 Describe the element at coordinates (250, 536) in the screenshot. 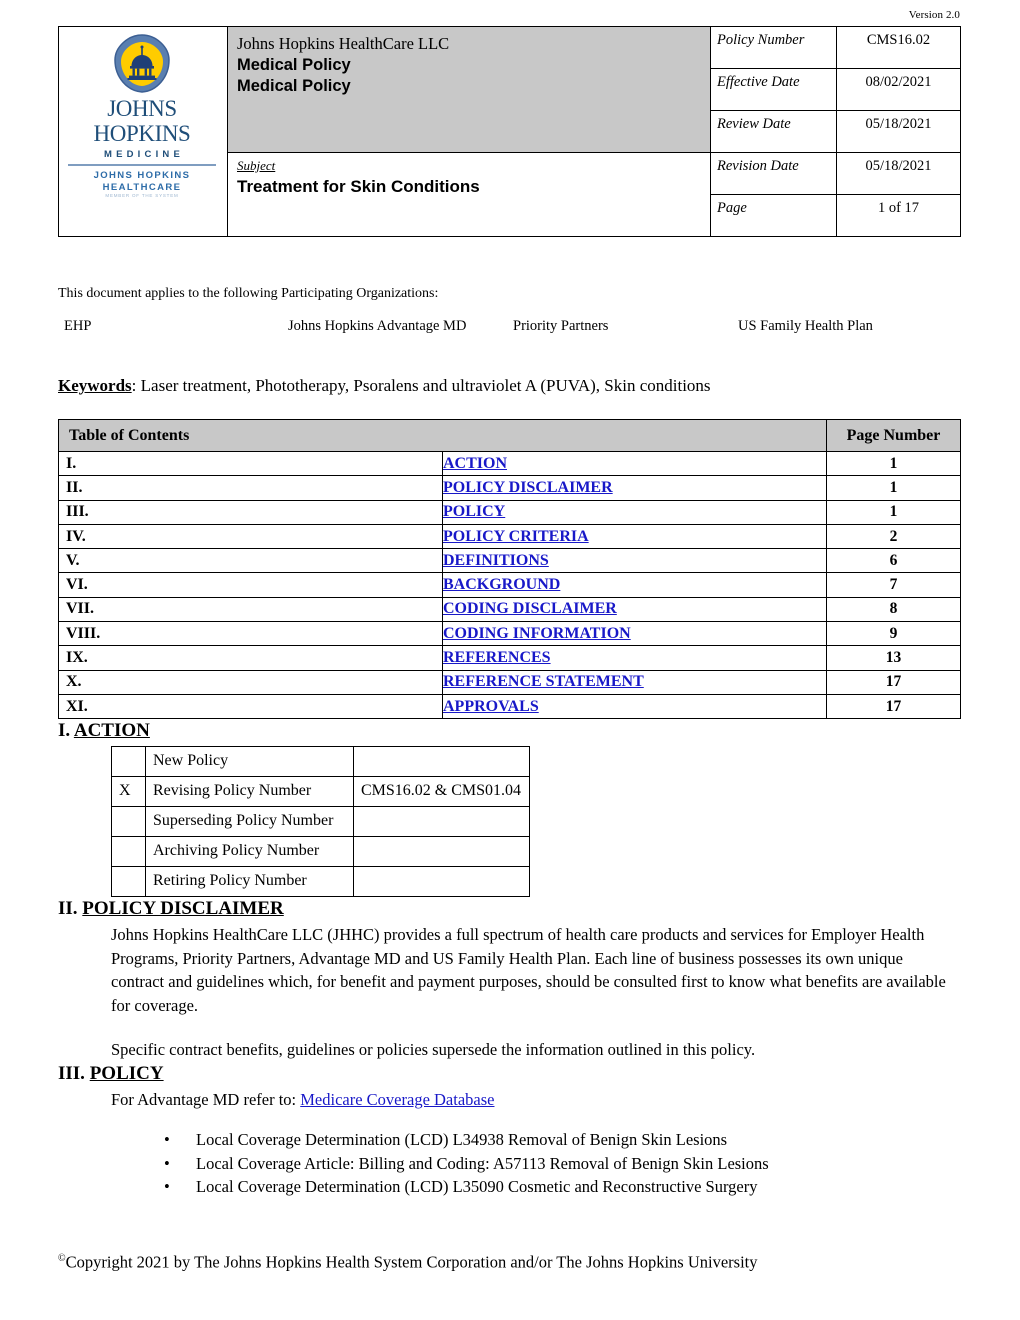

I see `toc-numeral: IV.` at that location.